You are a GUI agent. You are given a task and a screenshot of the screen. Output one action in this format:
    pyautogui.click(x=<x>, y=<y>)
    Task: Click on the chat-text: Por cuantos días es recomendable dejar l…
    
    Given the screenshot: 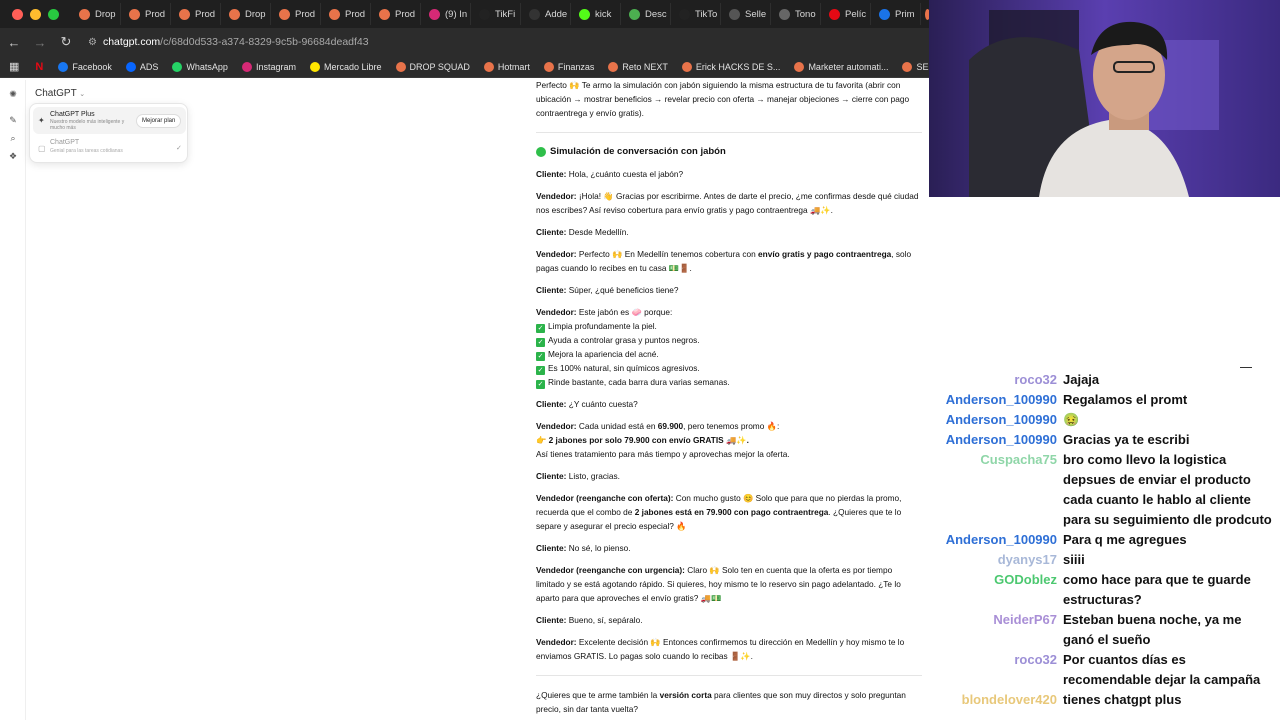 What is the action you would take?
    pyautogui.click(x=1162, y=669)
    